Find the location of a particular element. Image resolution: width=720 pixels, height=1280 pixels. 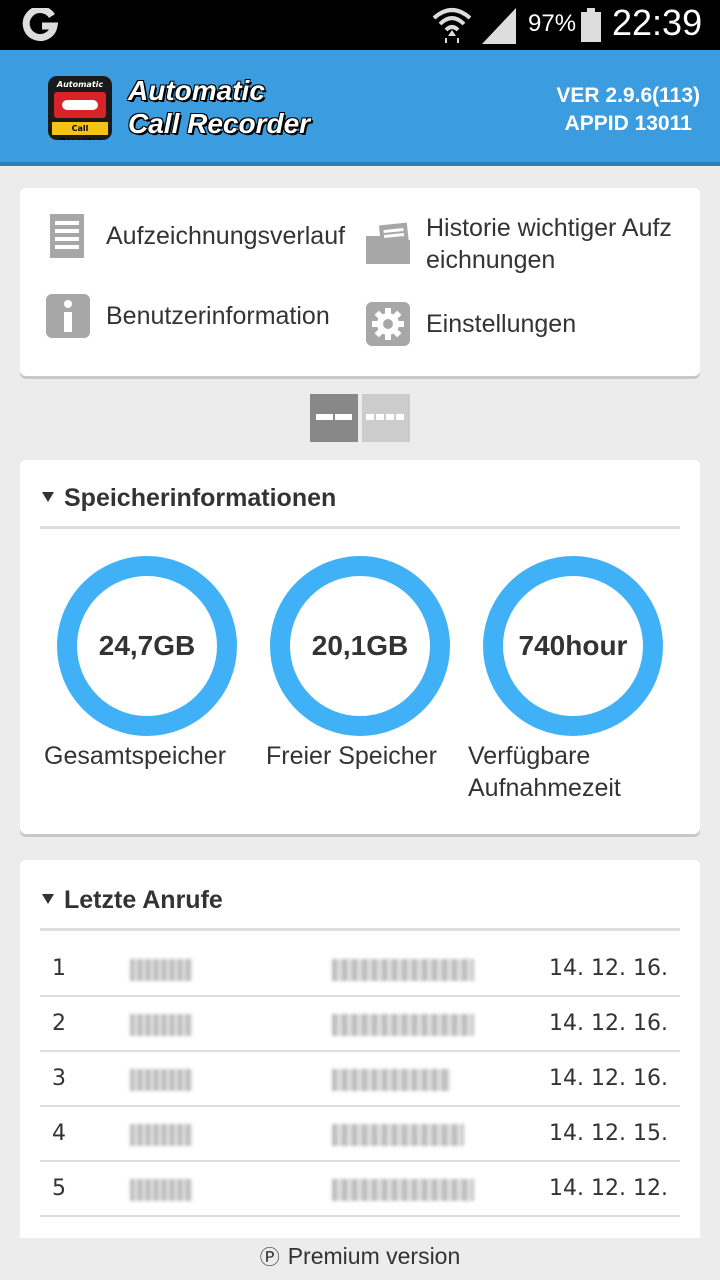

appid-label: APPID 13011 is located at coordinates (628, 123).